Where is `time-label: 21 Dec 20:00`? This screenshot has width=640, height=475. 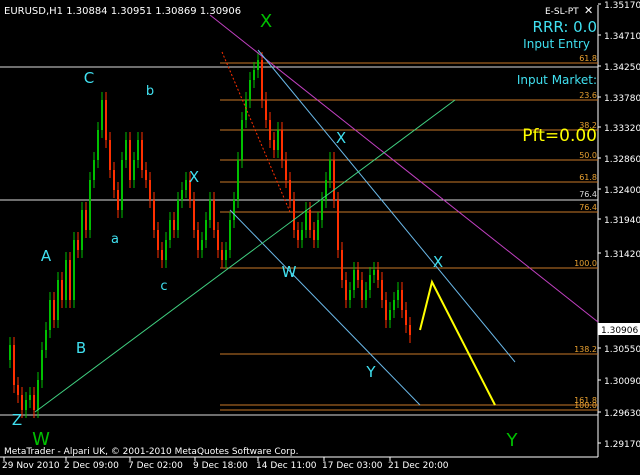
time-label: 21 Dec 20:00 is located at coordinates (418, 466).